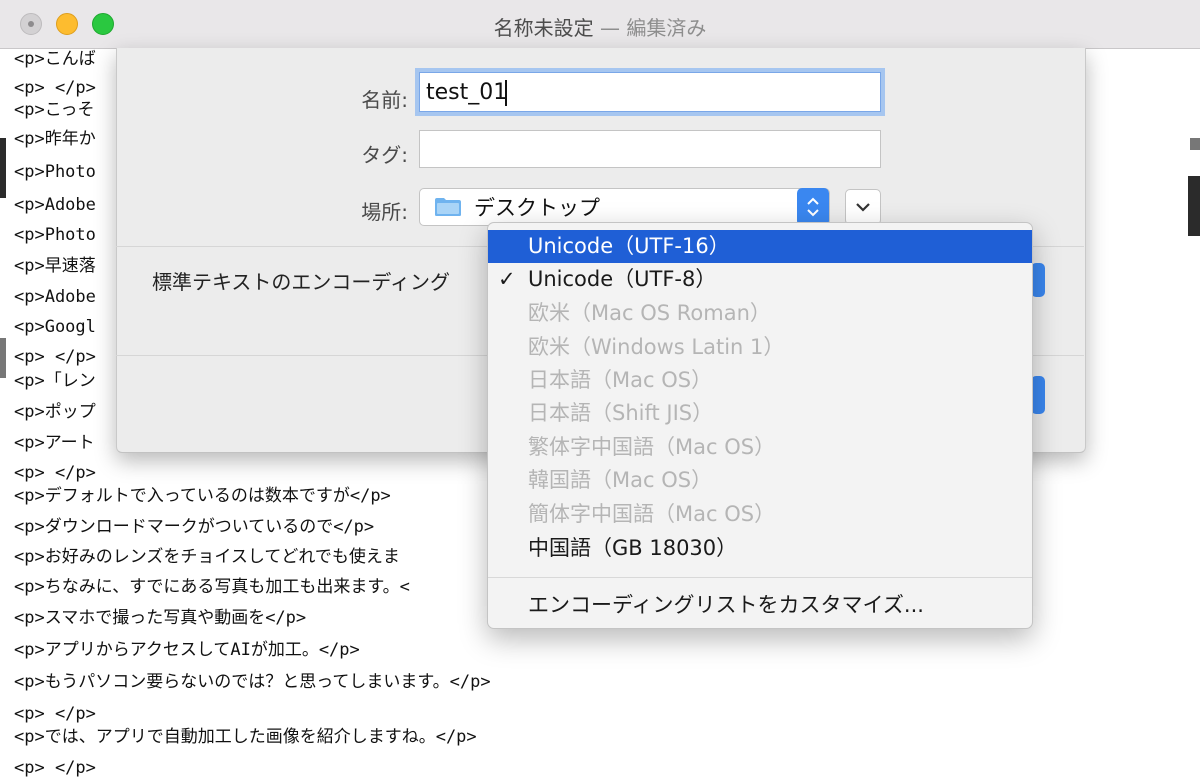 This screenshot has width=1200, height=778. Describe the element at coordinates (54, 443) in the screenshot. I see `editor-line: <p>アート` at that location.